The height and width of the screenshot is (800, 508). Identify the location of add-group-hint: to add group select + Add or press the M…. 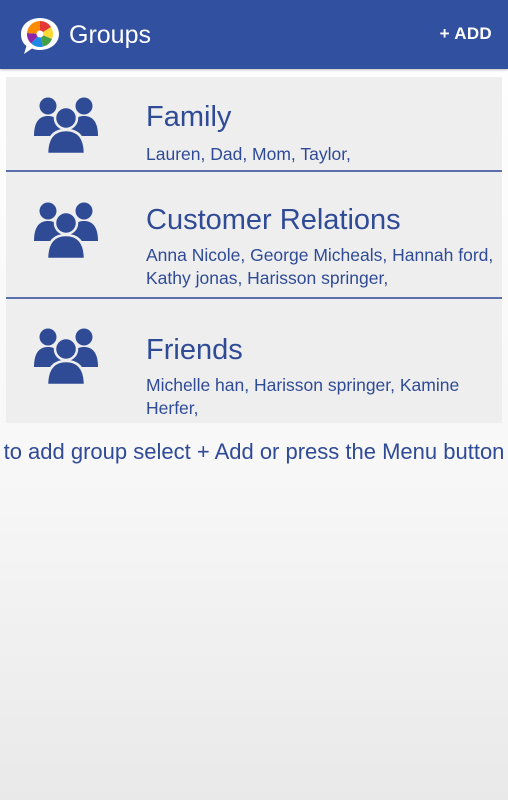
(254, 451).